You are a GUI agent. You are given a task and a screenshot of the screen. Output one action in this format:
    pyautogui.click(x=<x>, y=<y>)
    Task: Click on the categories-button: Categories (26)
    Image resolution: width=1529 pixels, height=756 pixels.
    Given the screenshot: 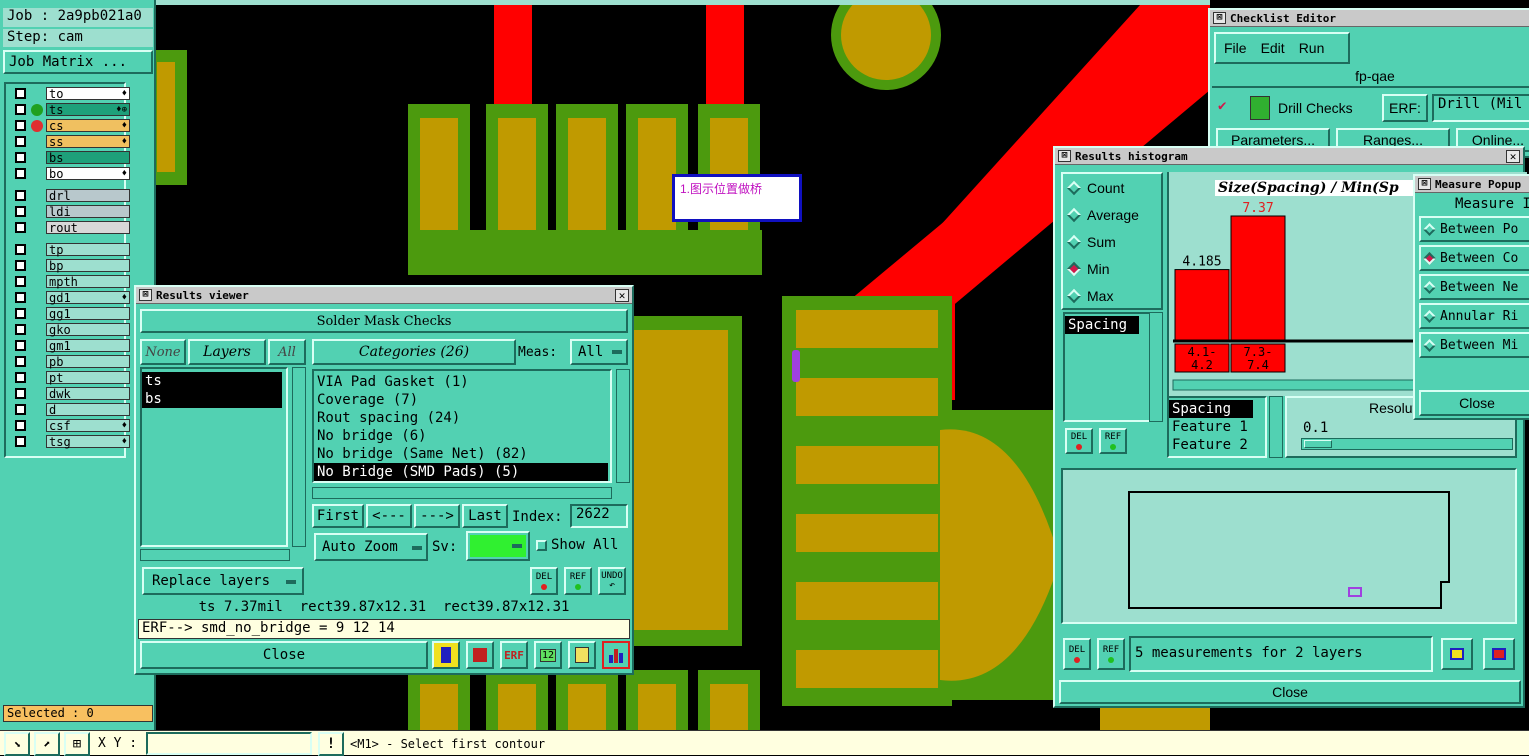 What is the action you would take?
    pyautogui.click(x=414, y=352)
    